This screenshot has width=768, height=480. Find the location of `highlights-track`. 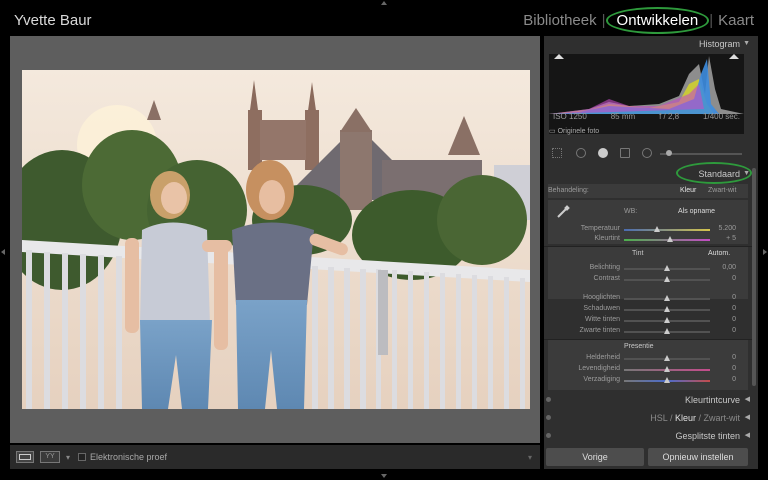

highlights-track is located at coordinates (667, 298).